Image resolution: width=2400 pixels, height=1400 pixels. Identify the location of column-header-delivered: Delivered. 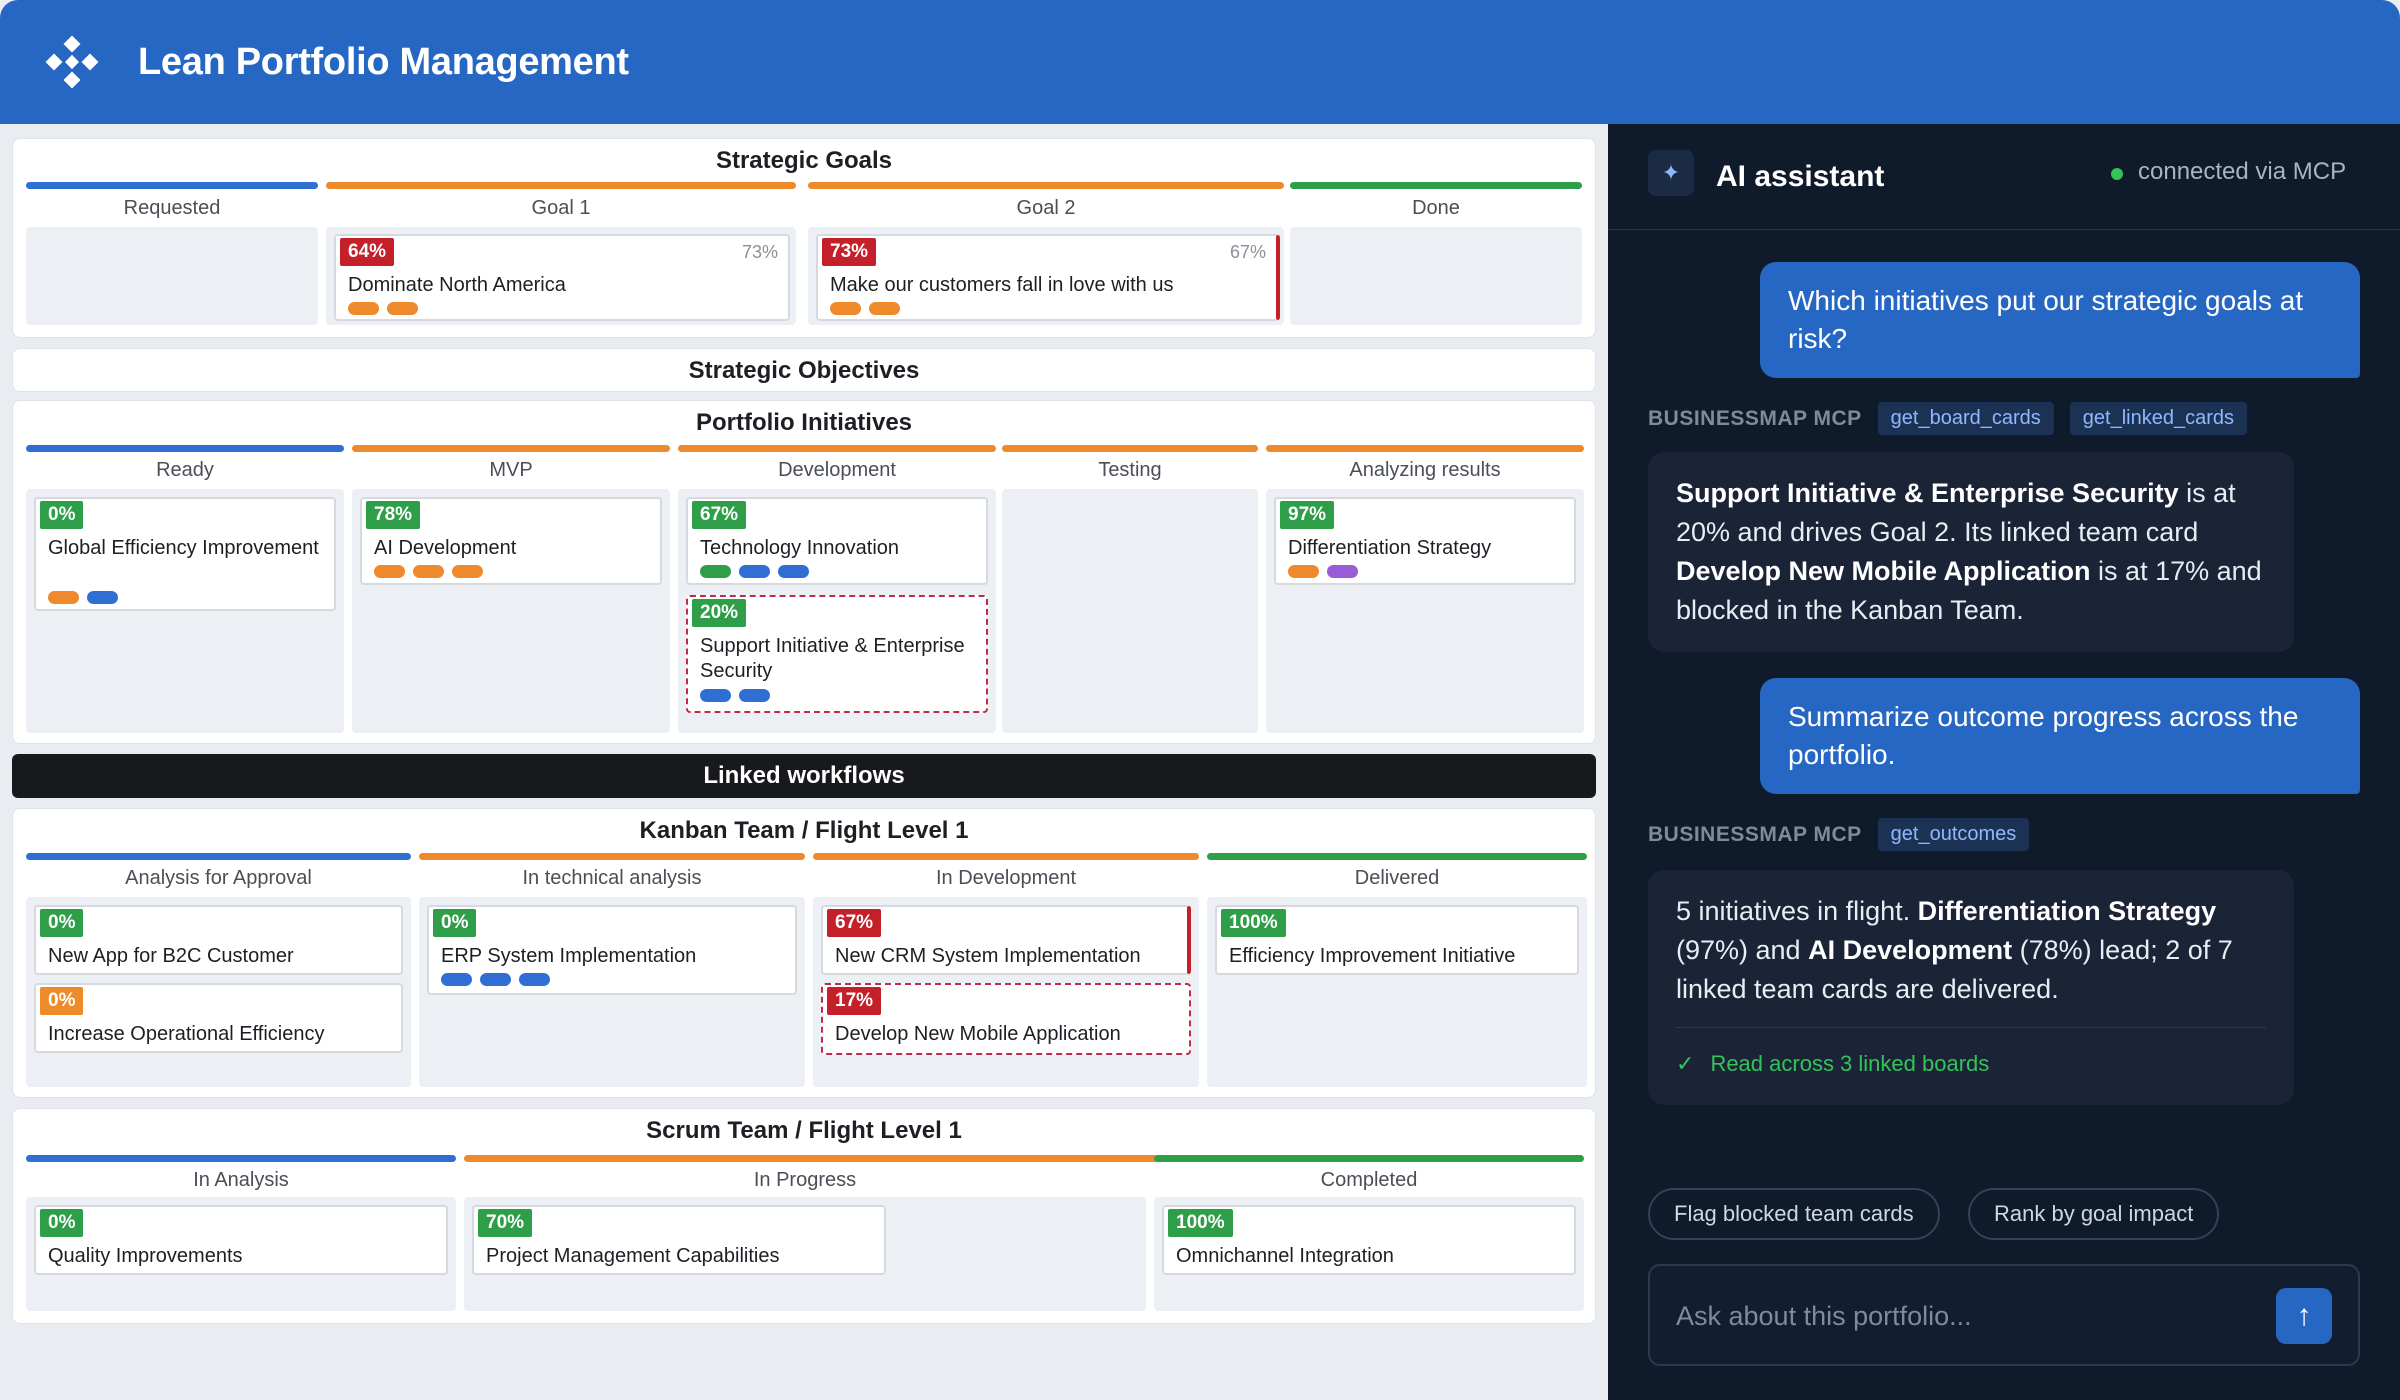
(1397, 878).